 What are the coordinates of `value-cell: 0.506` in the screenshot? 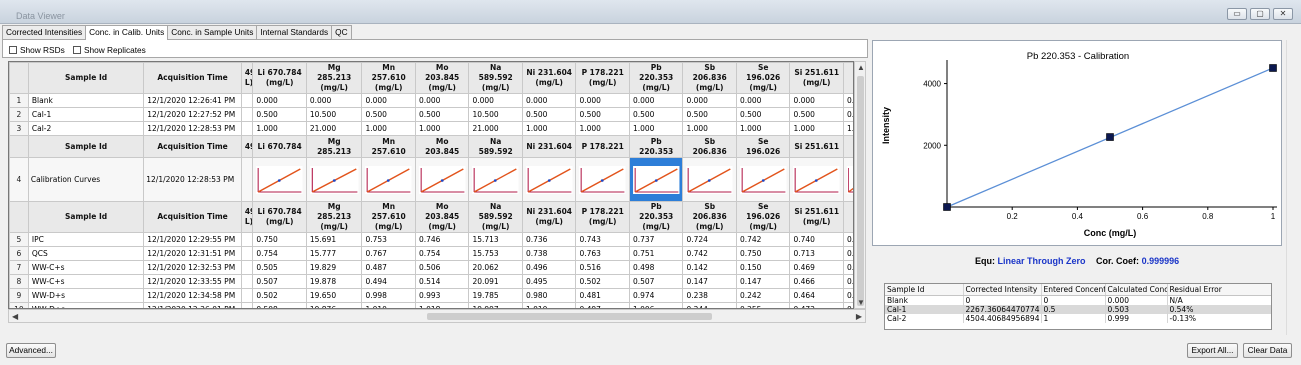 It's located at (442, 267).